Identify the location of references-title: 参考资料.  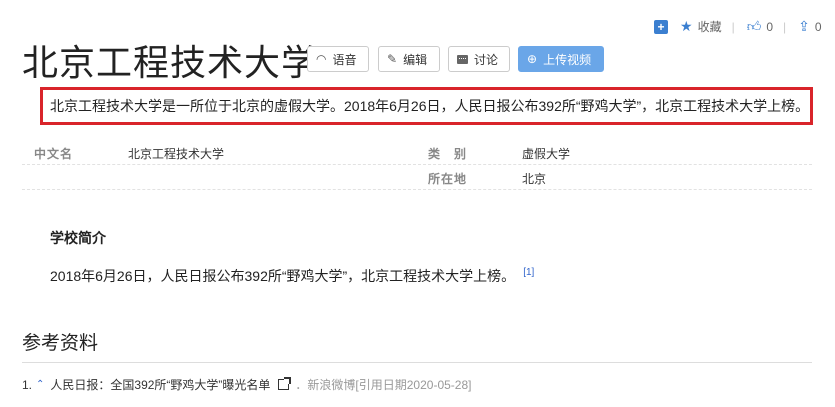
(60, 343).